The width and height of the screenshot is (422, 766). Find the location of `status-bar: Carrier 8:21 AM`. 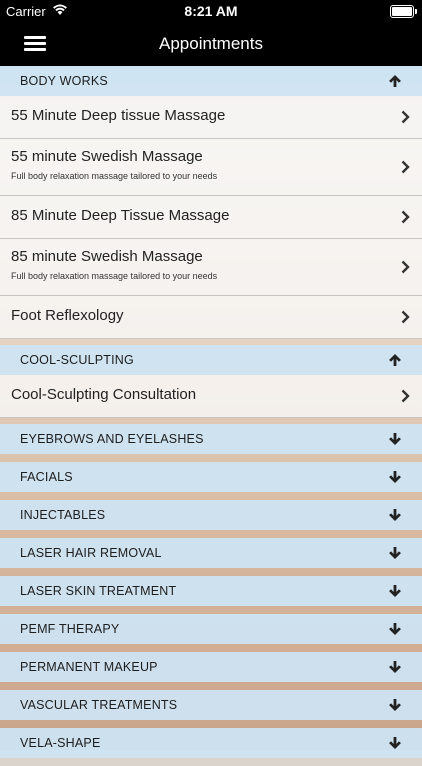

status-bar: Carrier 8:21 AM is located at coordinates (211, 11).